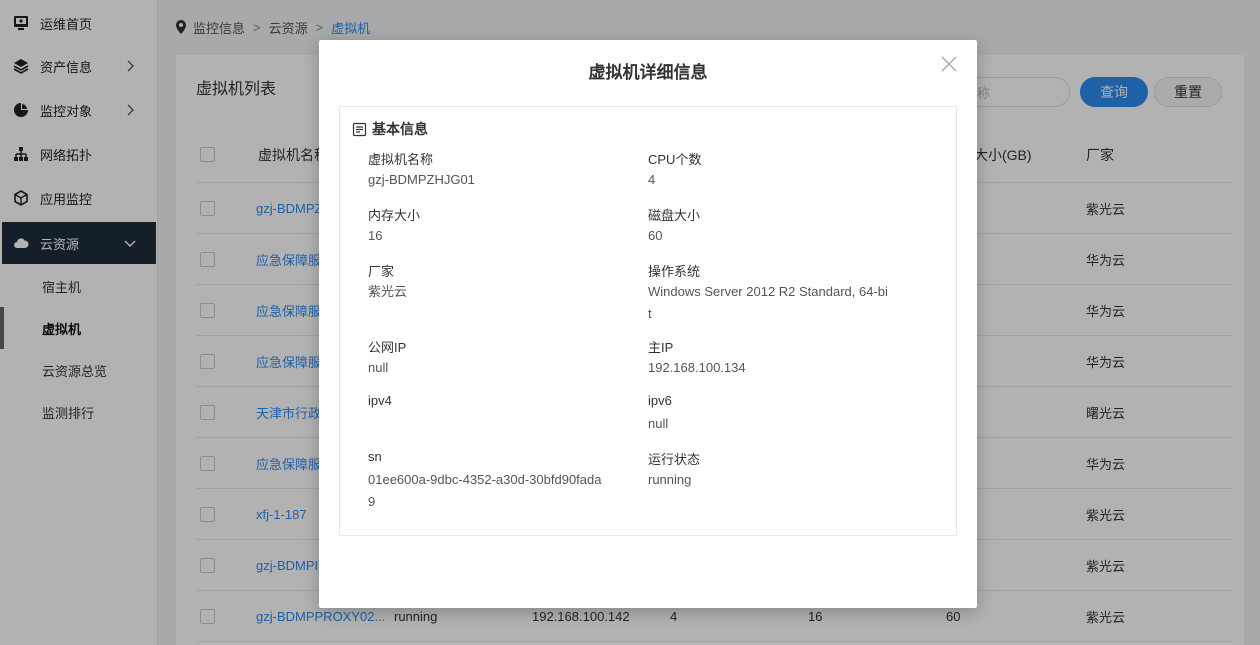  What do you see at coordinates (768, 302) in the screenshot?
I see `field-value-os: Windows Server 2012 R2 Standard, 64-bit` at bounding box center [768, 302].